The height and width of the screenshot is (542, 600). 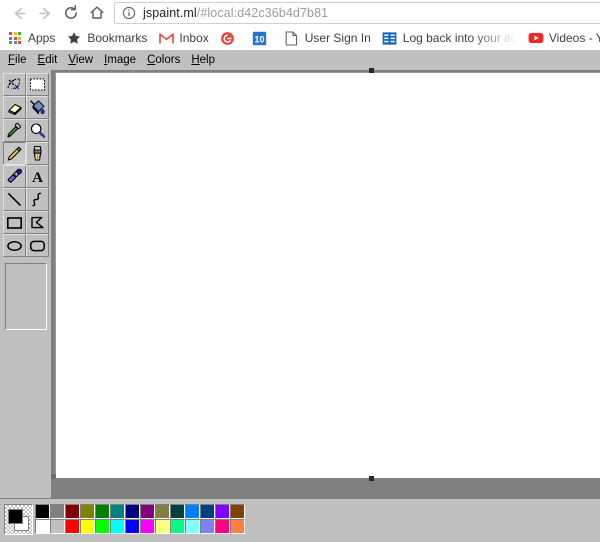 I want to click on tool-rounded-rectangle, so click(x=37, y=245).